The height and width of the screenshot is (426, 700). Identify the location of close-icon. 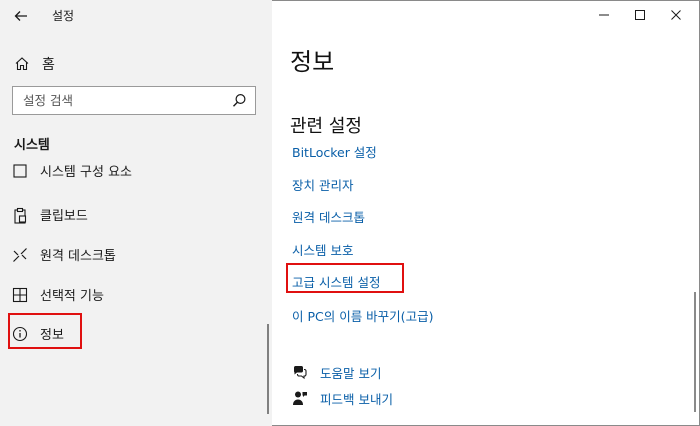
(676, 15).